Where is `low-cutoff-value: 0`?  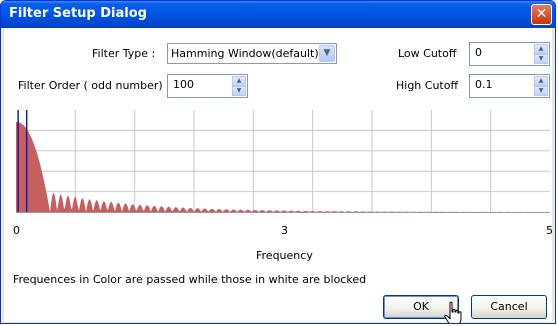
low-cutoff-value: 0 is located at coordinates (478, 52).